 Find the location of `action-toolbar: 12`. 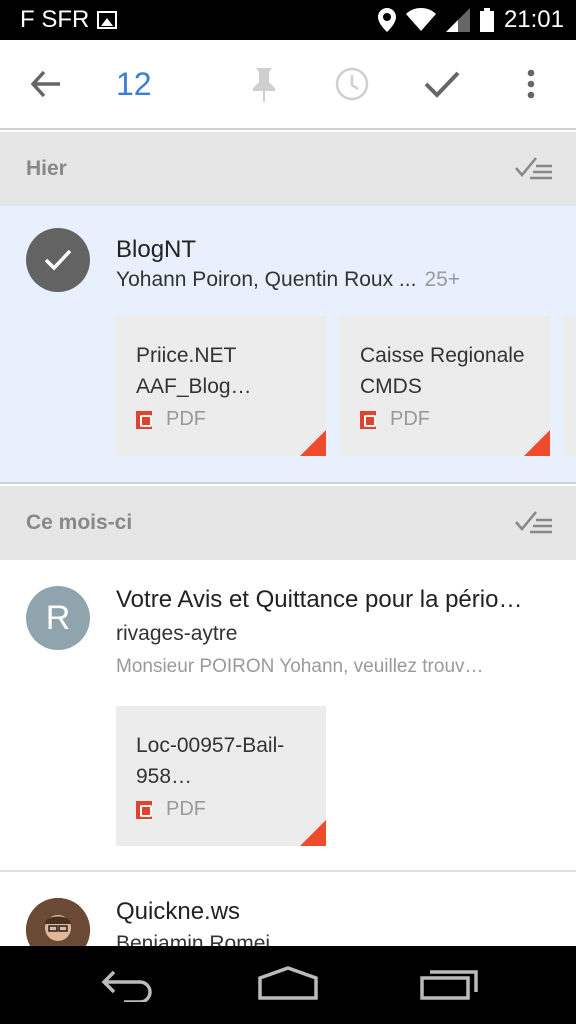

action-toolbar: 12 is located at coordinates (288, 85).